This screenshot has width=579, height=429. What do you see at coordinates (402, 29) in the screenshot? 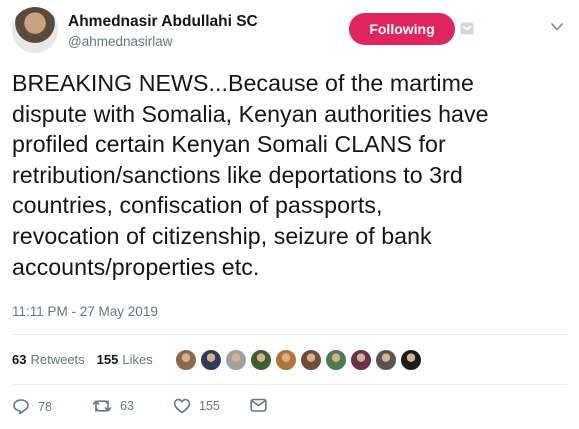
I see `following-button: Following` at bounding box center [402, 29].